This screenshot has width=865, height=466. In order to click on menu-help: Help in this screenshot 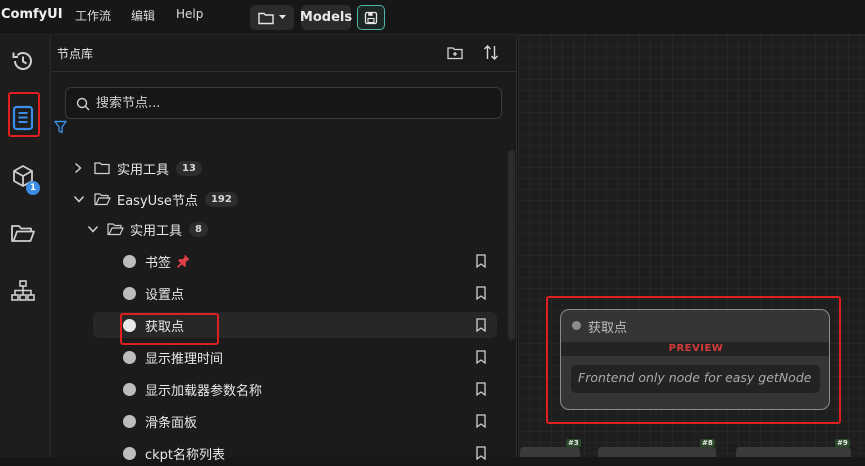, I will do `click(189, 14)`.